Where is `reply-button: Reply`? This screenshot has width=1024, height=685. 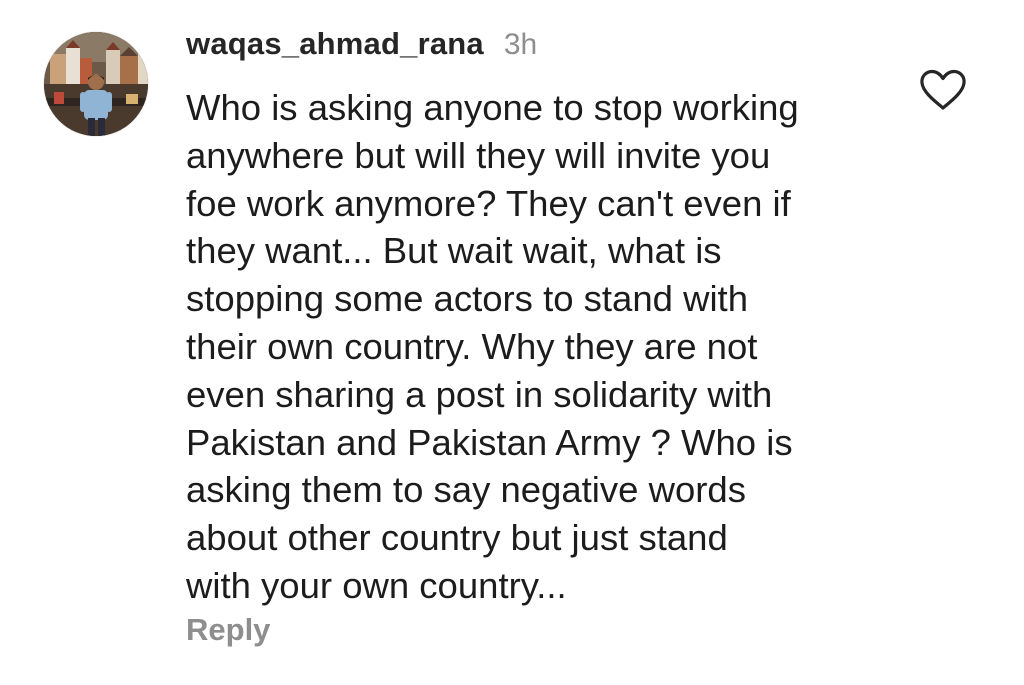 reply-button: Reply is located at coordinates (228, 630).